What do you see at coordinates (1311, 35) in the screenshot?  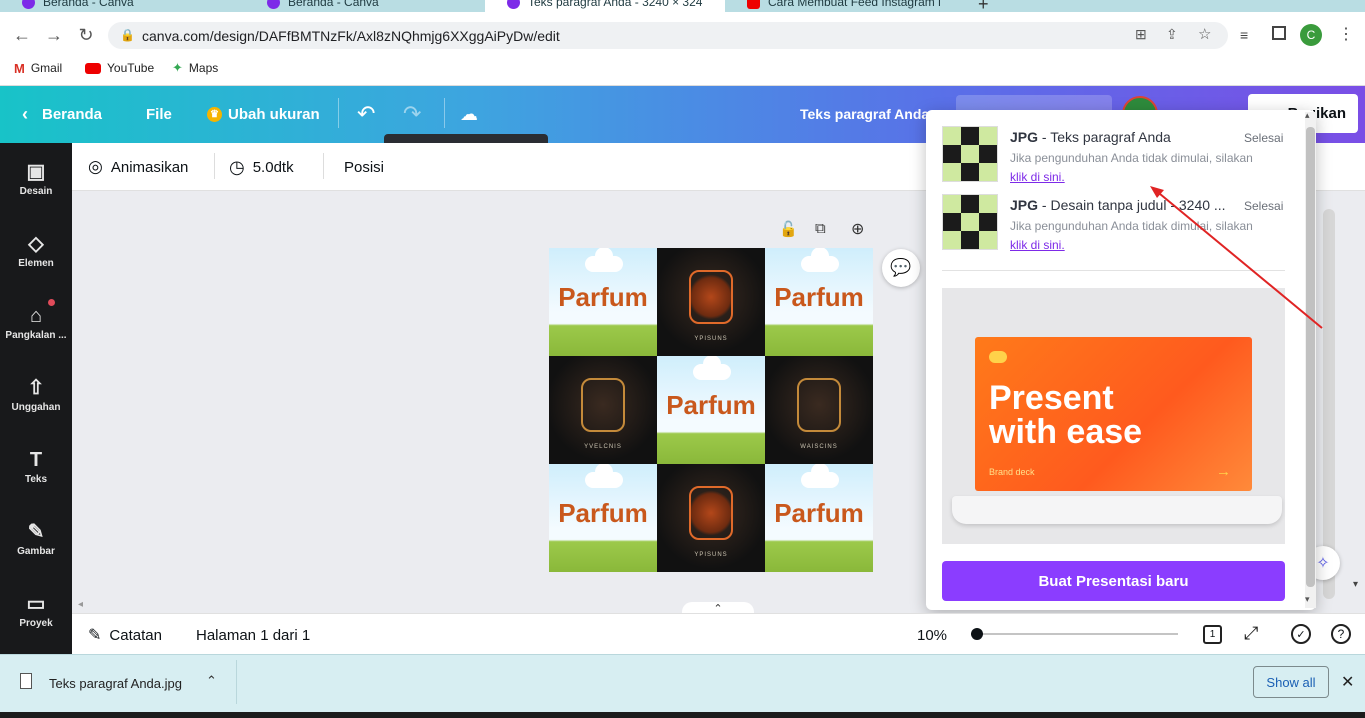 I see `profile-avatar: C` at bounding box center [1311, 35].